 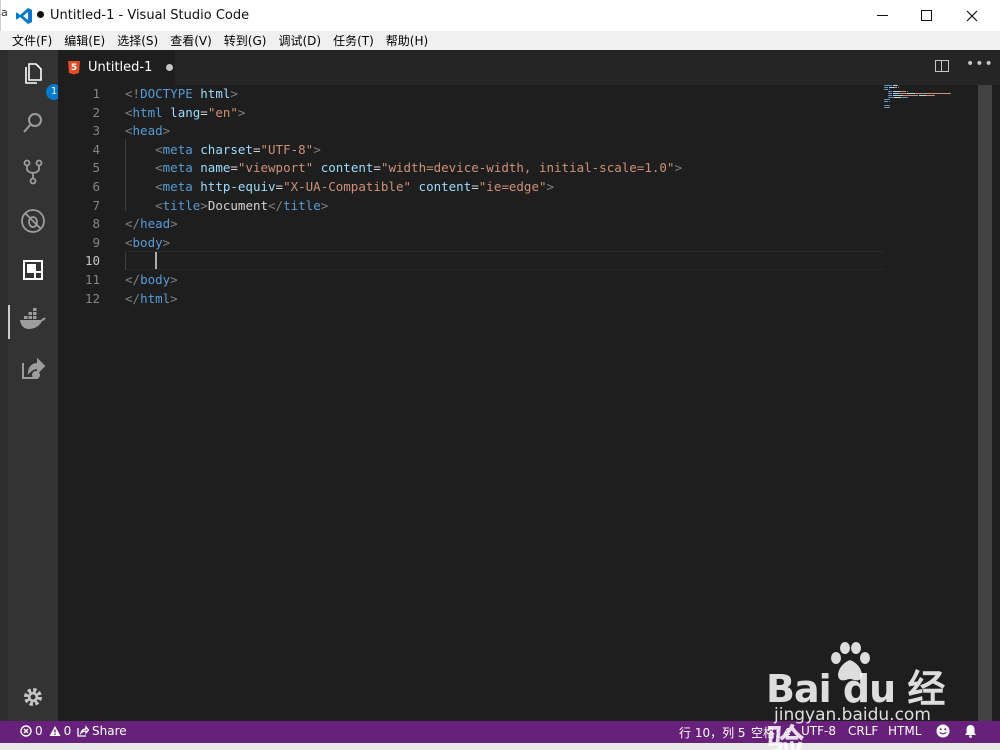 I want to click on notifications-button, so click(x=970, y=731).